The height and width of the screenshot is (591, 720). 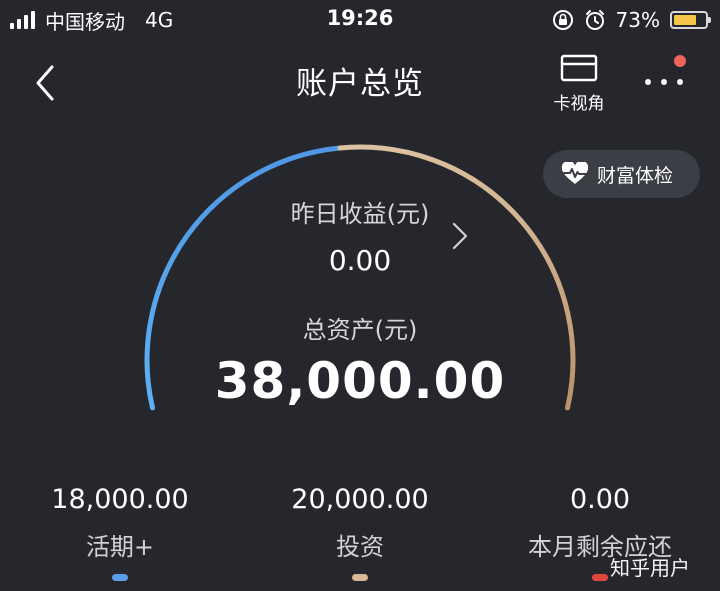 I want to click on repayment-color-marker, so click(x=600, y=577).